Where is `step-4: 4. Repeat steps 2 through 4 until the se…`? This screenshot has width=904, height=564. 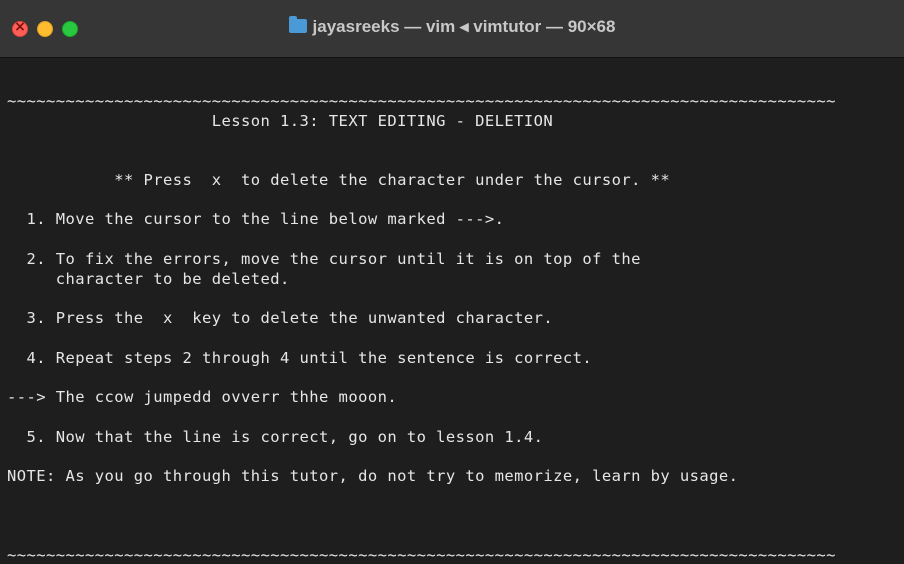
step-4: 4. Repeat steps 2 through 4 until the se… is located at coordinates (300, 358).